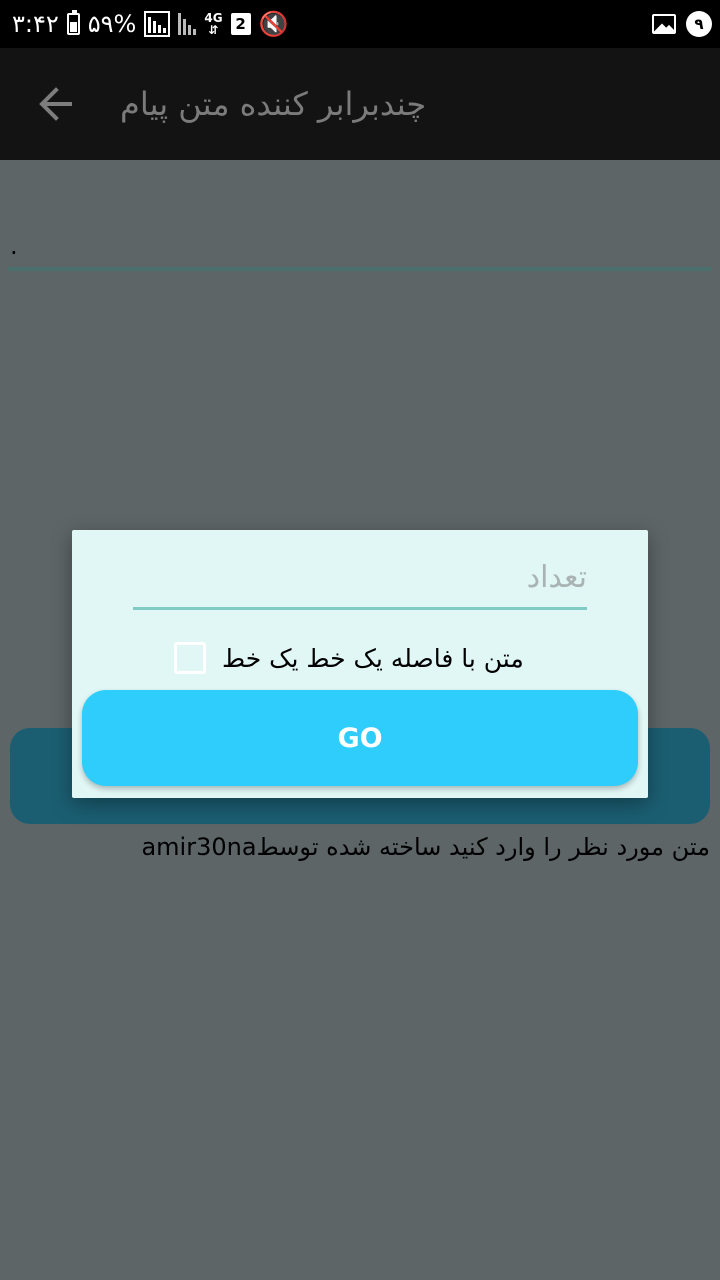 The width and height of the screenshot is (720, 1280). I want to click on status-left: ۳:۴۲ ۵۹% 4G ⇵ 2 🔇, so click(150, 24).